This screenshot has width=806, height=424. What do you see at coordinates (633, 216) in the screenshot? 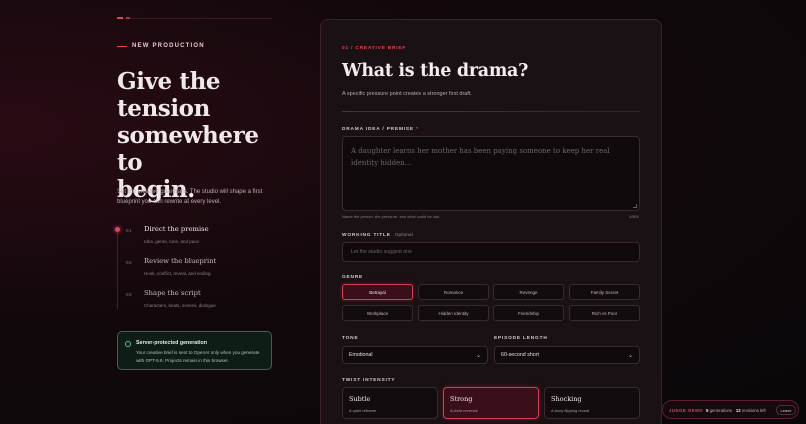
I see `character-count: 0/800` at bounding box center [633, 216].